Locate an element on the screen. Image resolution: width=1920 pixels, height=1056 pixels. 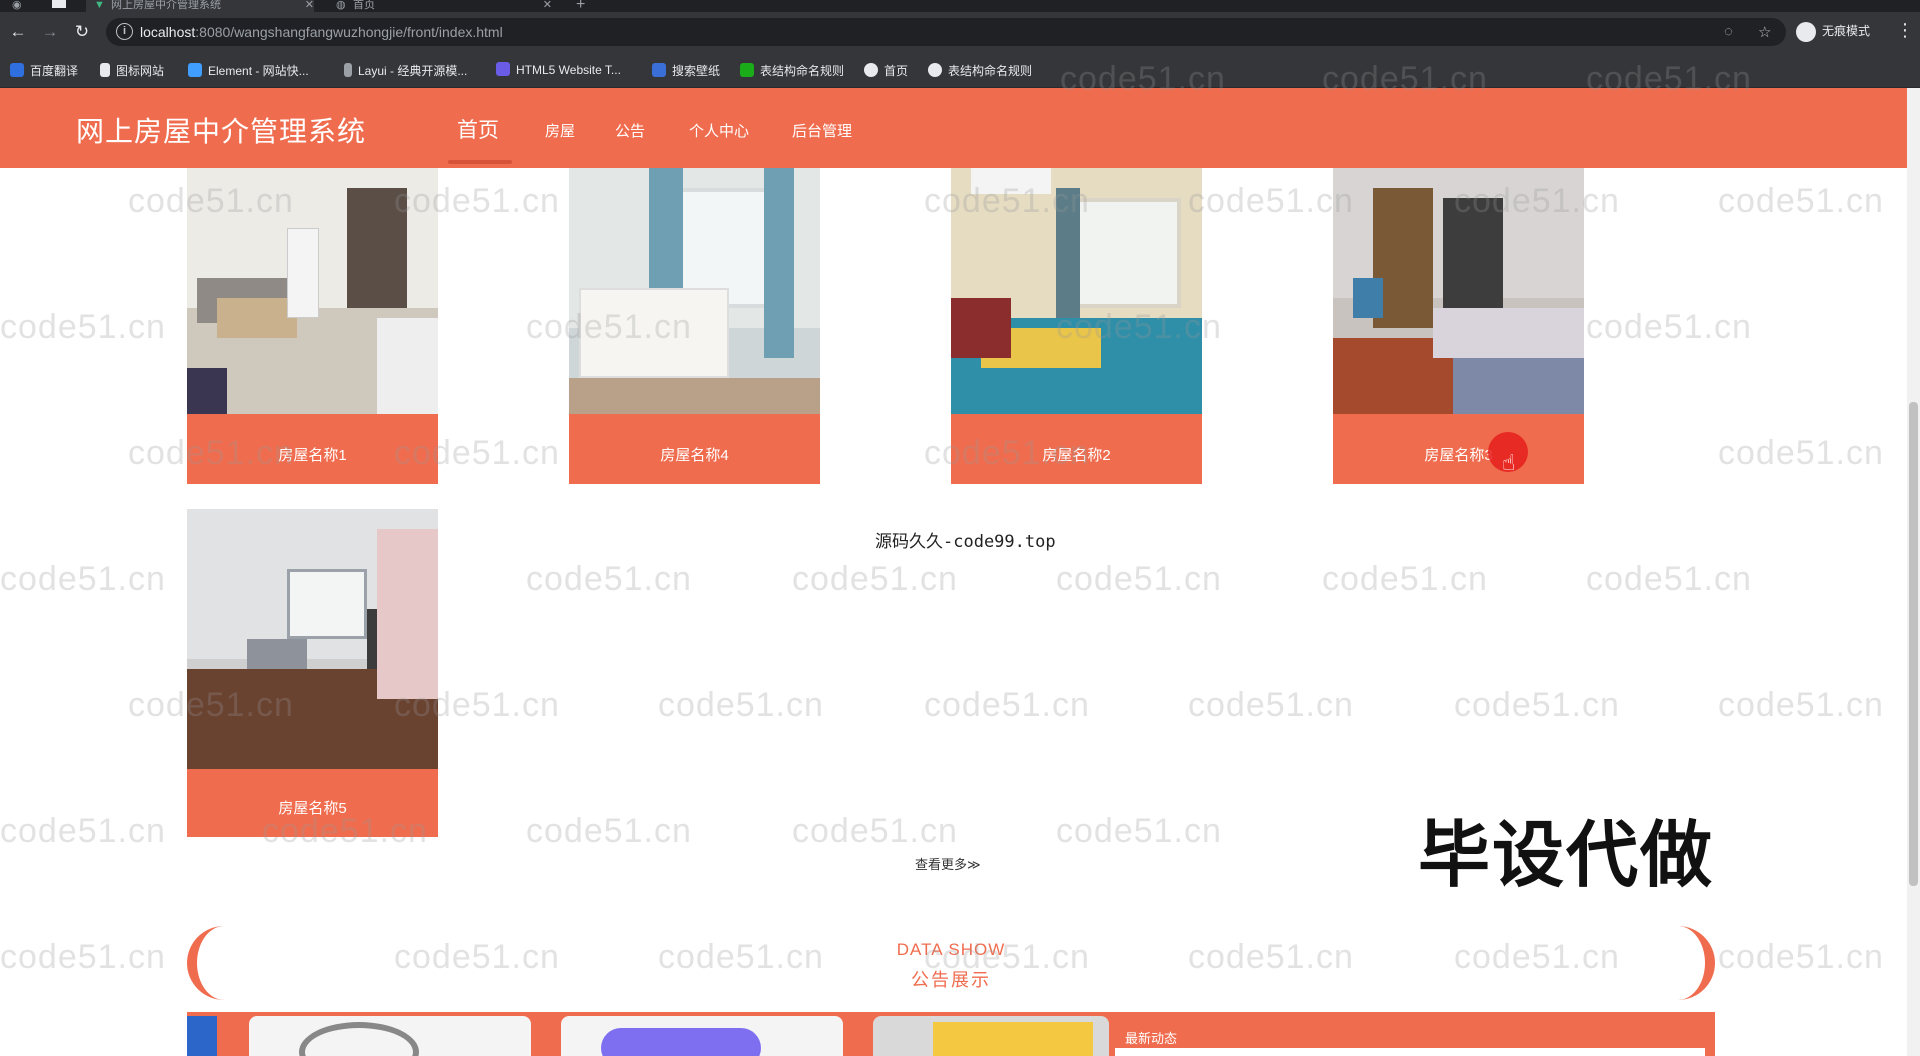
tab-admin-system: ▼ 网上房屋中介管理系统 ✕ is located at coordinates (200, 6).